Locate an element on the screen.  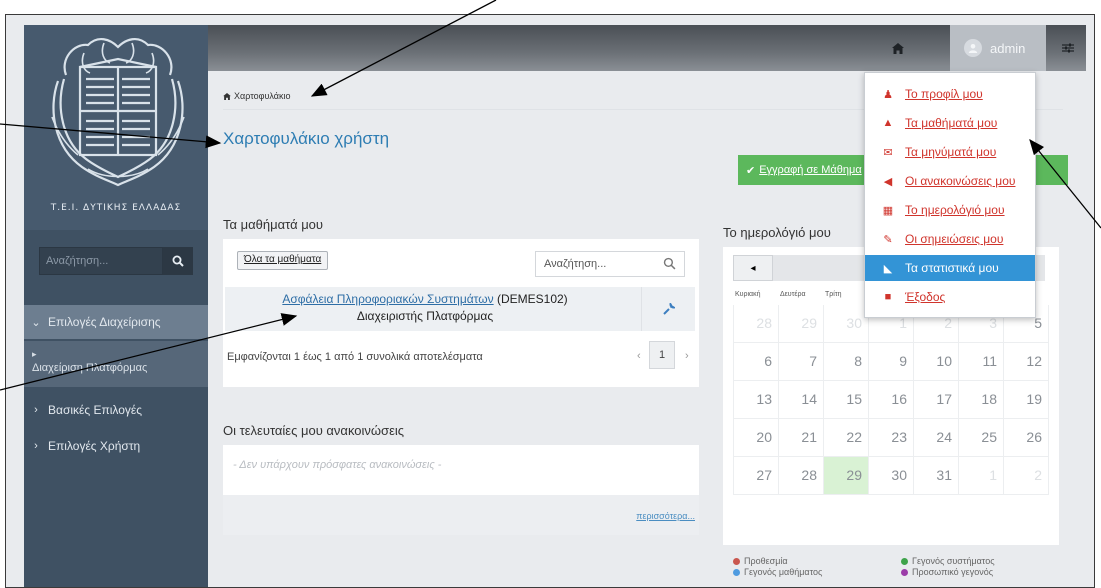
sidebar-item-platform-admin: ▸ Διαχείριση Πλατφόρμας is located at coordinates (116, 364).